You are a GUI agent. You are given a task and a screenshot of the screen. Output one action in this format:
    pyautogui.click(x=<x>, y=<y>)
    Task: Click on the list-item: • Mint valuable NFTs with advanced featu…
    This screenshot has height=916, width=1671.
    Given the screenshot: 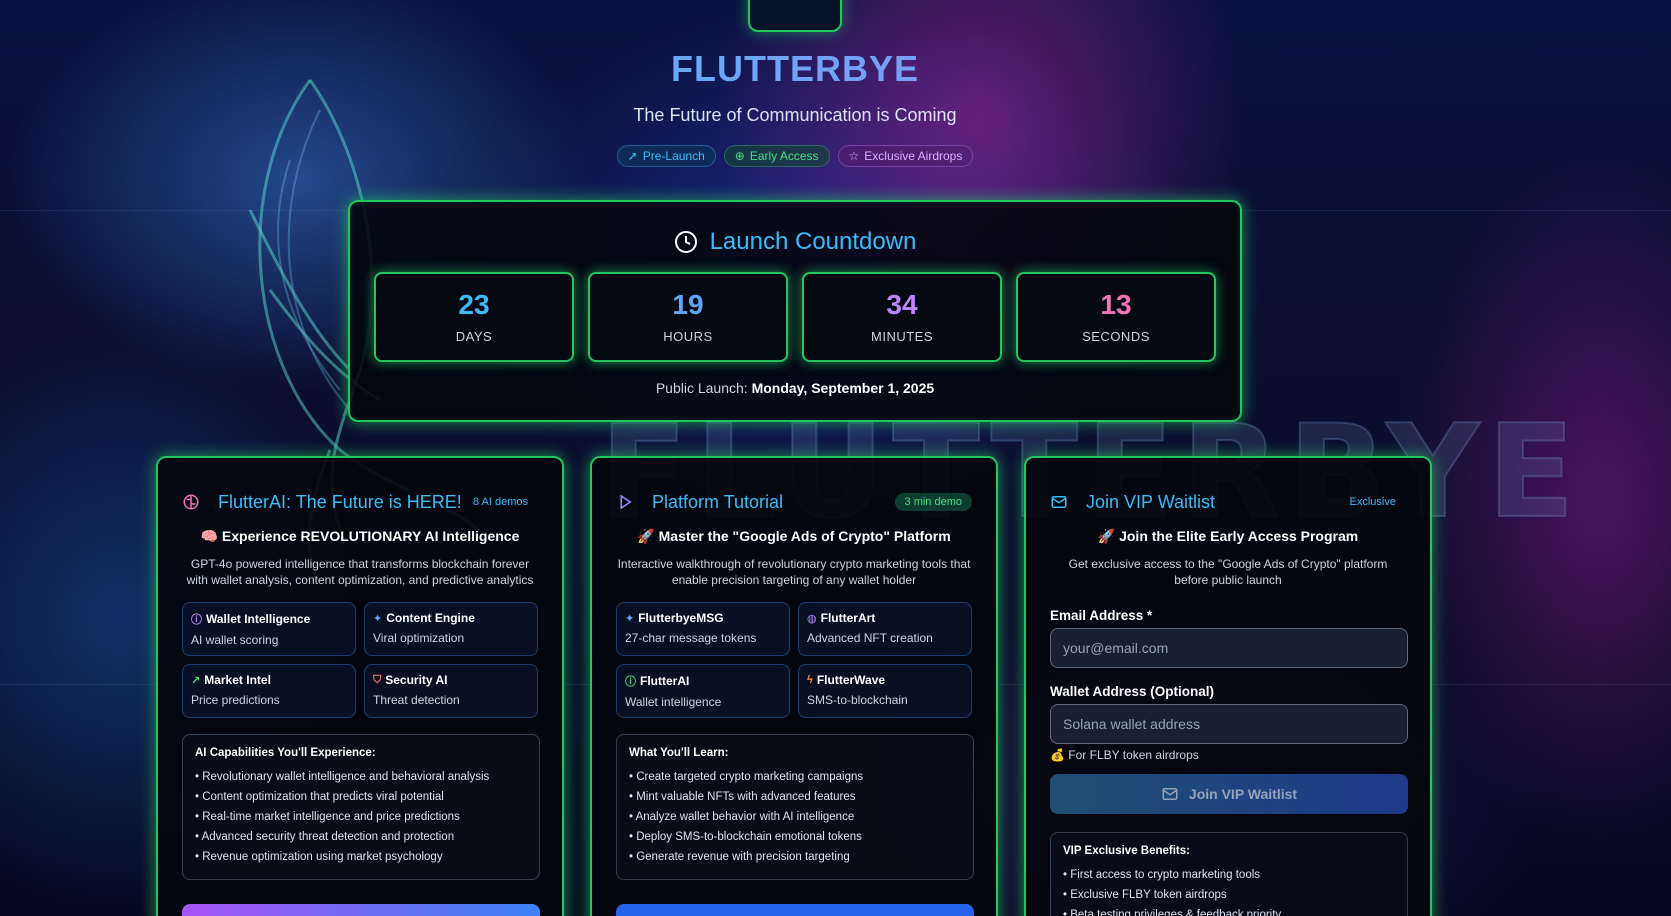 What is the action you would take?
    pyautogui.click(x=742, y=797)
    